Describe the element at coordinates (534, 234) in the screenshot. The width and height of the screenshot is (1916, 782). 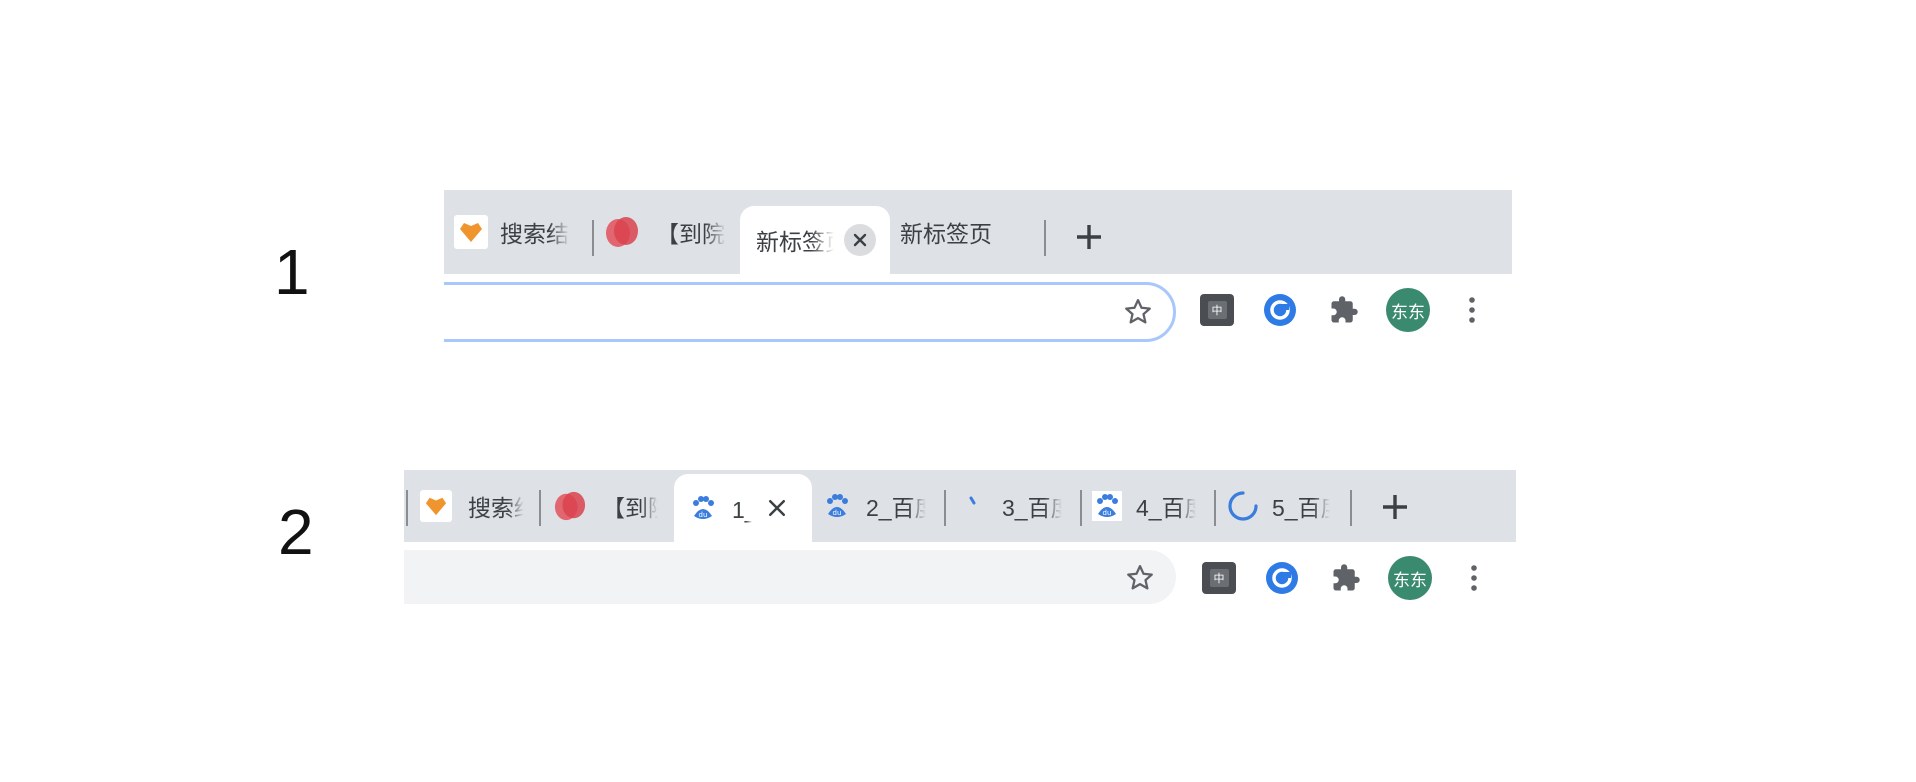
I see `tab-title: 搜索结` at that location.